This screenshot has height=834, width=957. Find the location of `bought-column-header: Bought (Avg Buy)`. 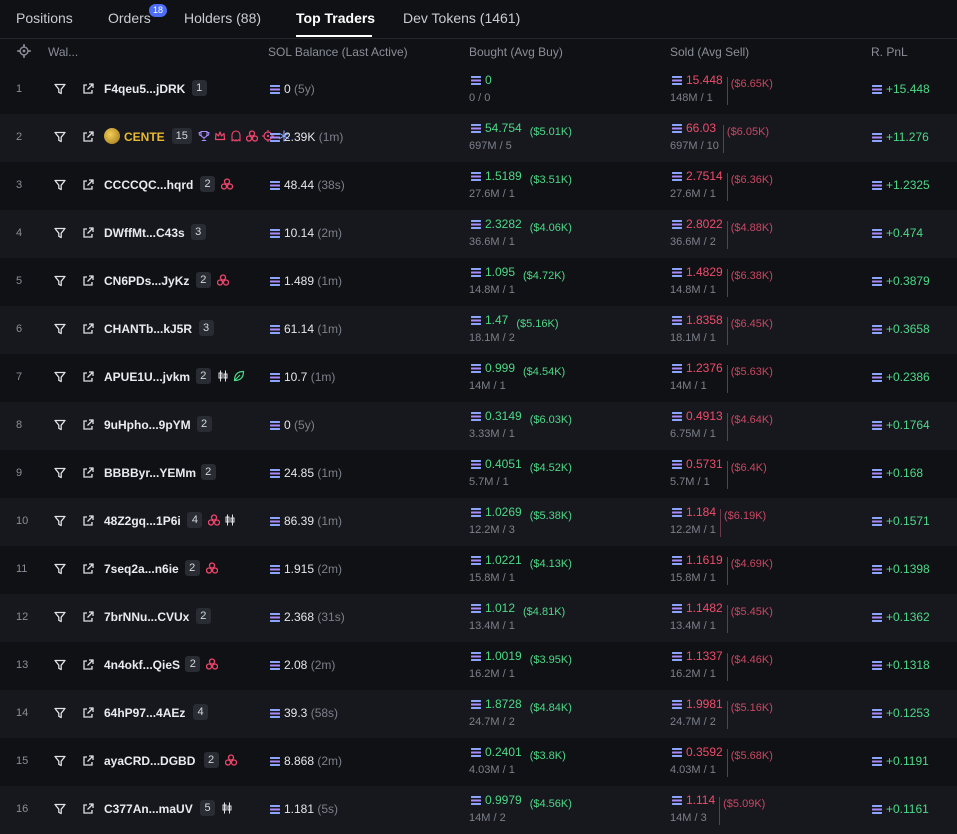

bought-column-header: Bought (Avg Buy) is located at coordinates (516, 52).